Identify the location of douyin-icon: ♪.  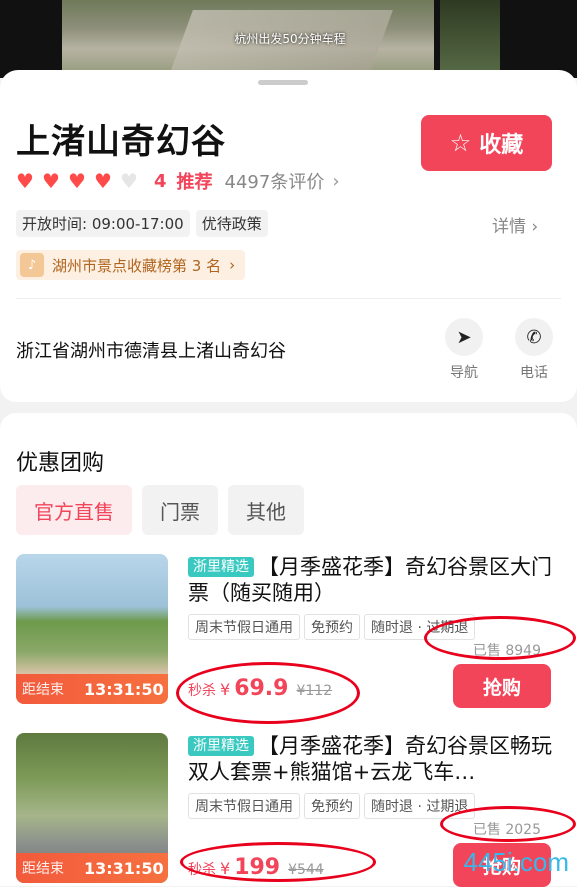
(32, 265).